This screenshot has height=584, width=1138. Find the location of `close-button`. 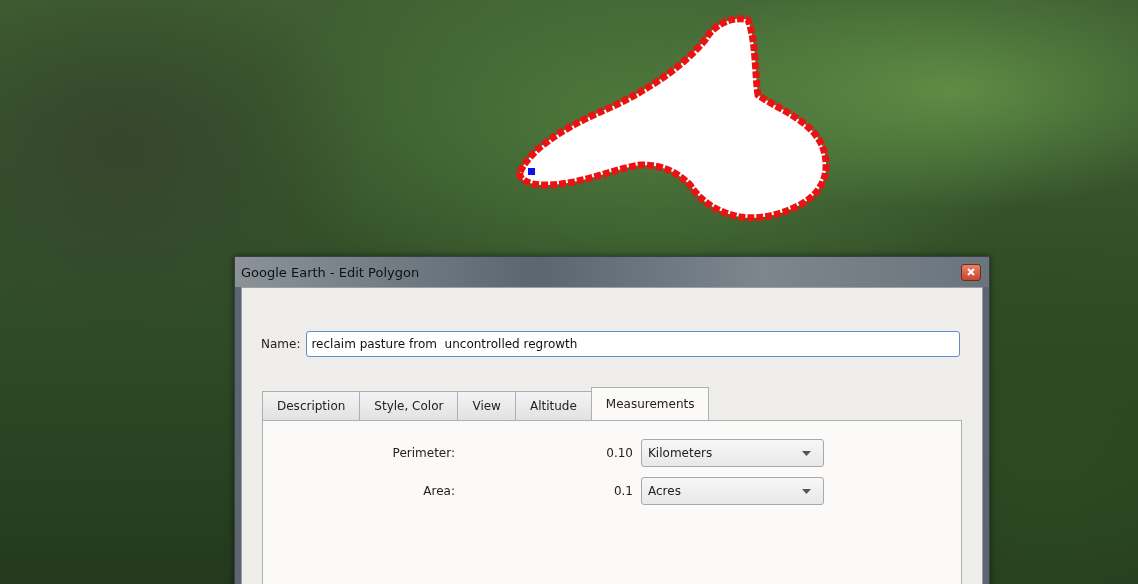

close-button is located at coordinates (971, 272).